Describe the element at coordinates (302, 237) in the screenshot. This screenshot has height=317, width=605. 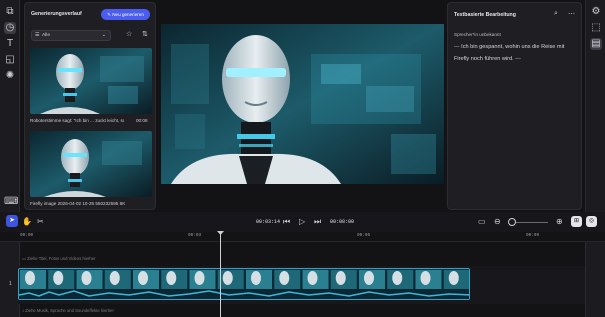
I see `timeline-ruler: 00:00 00:03 00:06 00:09` at that location.